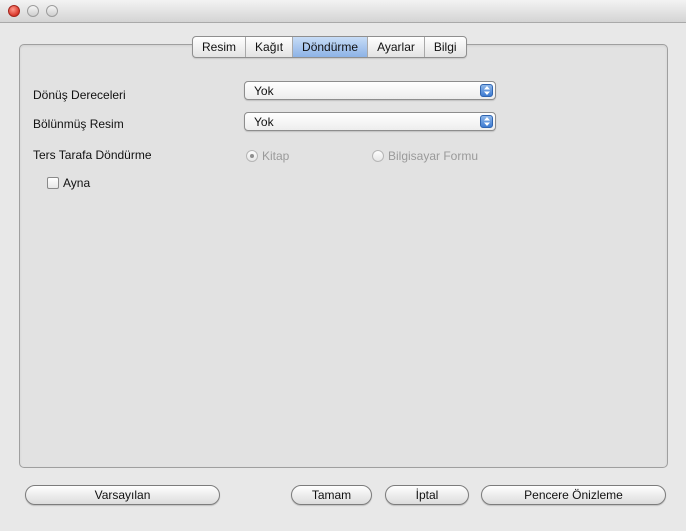 This screenshot has height=531, width=686. Describe the element at coordinates (270, 47) in the screenshot. I see `tab-kagit: Kağıt` at that location.